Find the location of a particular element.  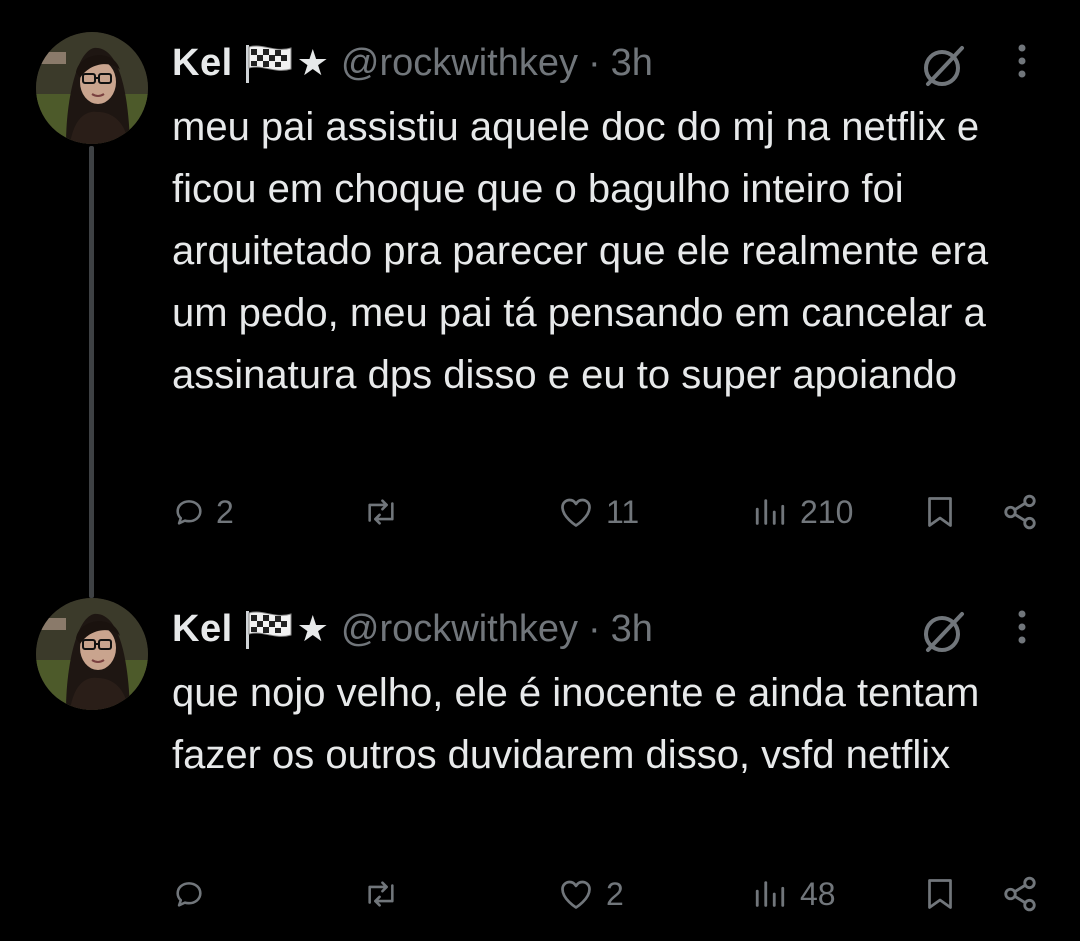

reply-button is located at coordinates (194, 894).